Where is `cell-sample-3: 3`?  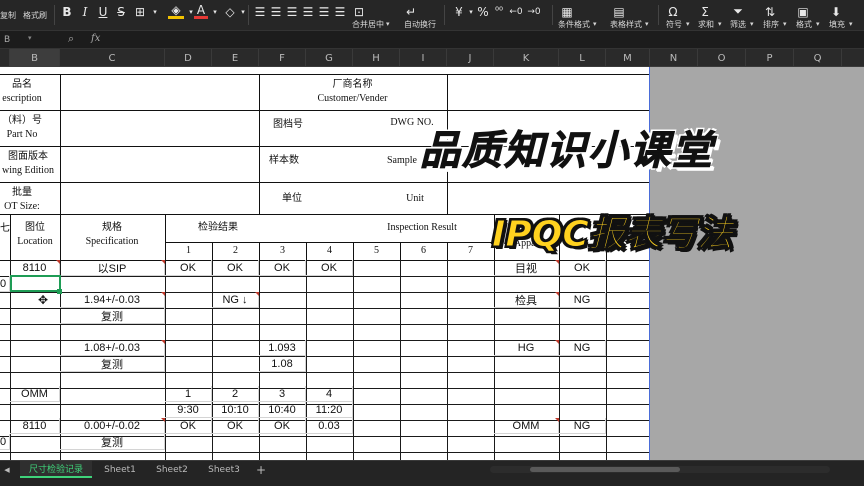 cell-sample-3: 3 is located at coordinates (282, 394).